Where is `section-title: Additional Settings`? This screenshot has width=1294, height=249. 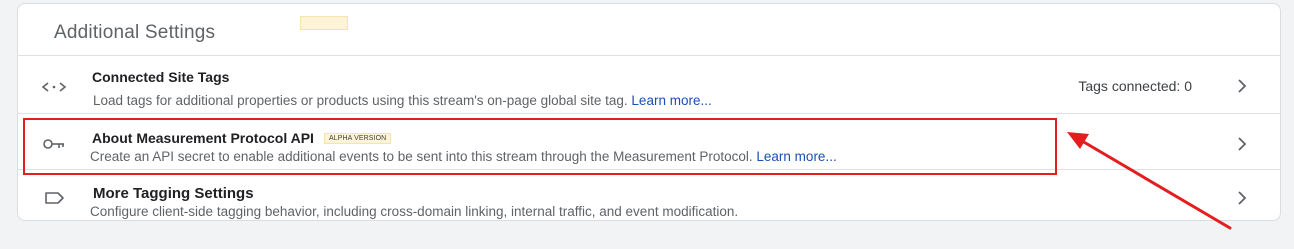
section-title: Additional Settings is located at coordinates (135, 32).